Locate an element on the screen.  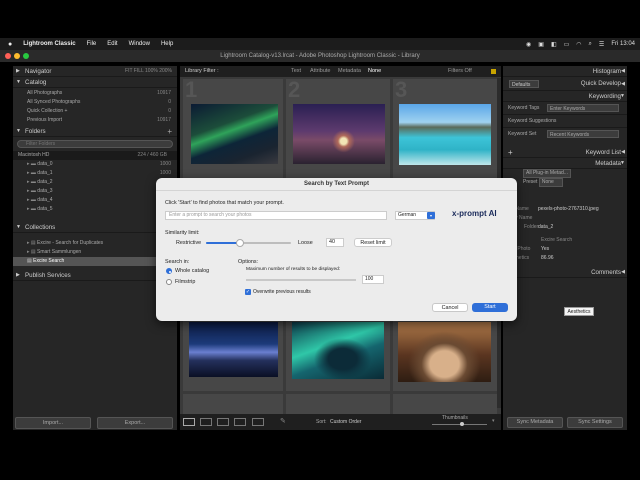
navigator-header: ▶ Navigator FIT FILL 100% 200% is located at coordinates (95, 71).